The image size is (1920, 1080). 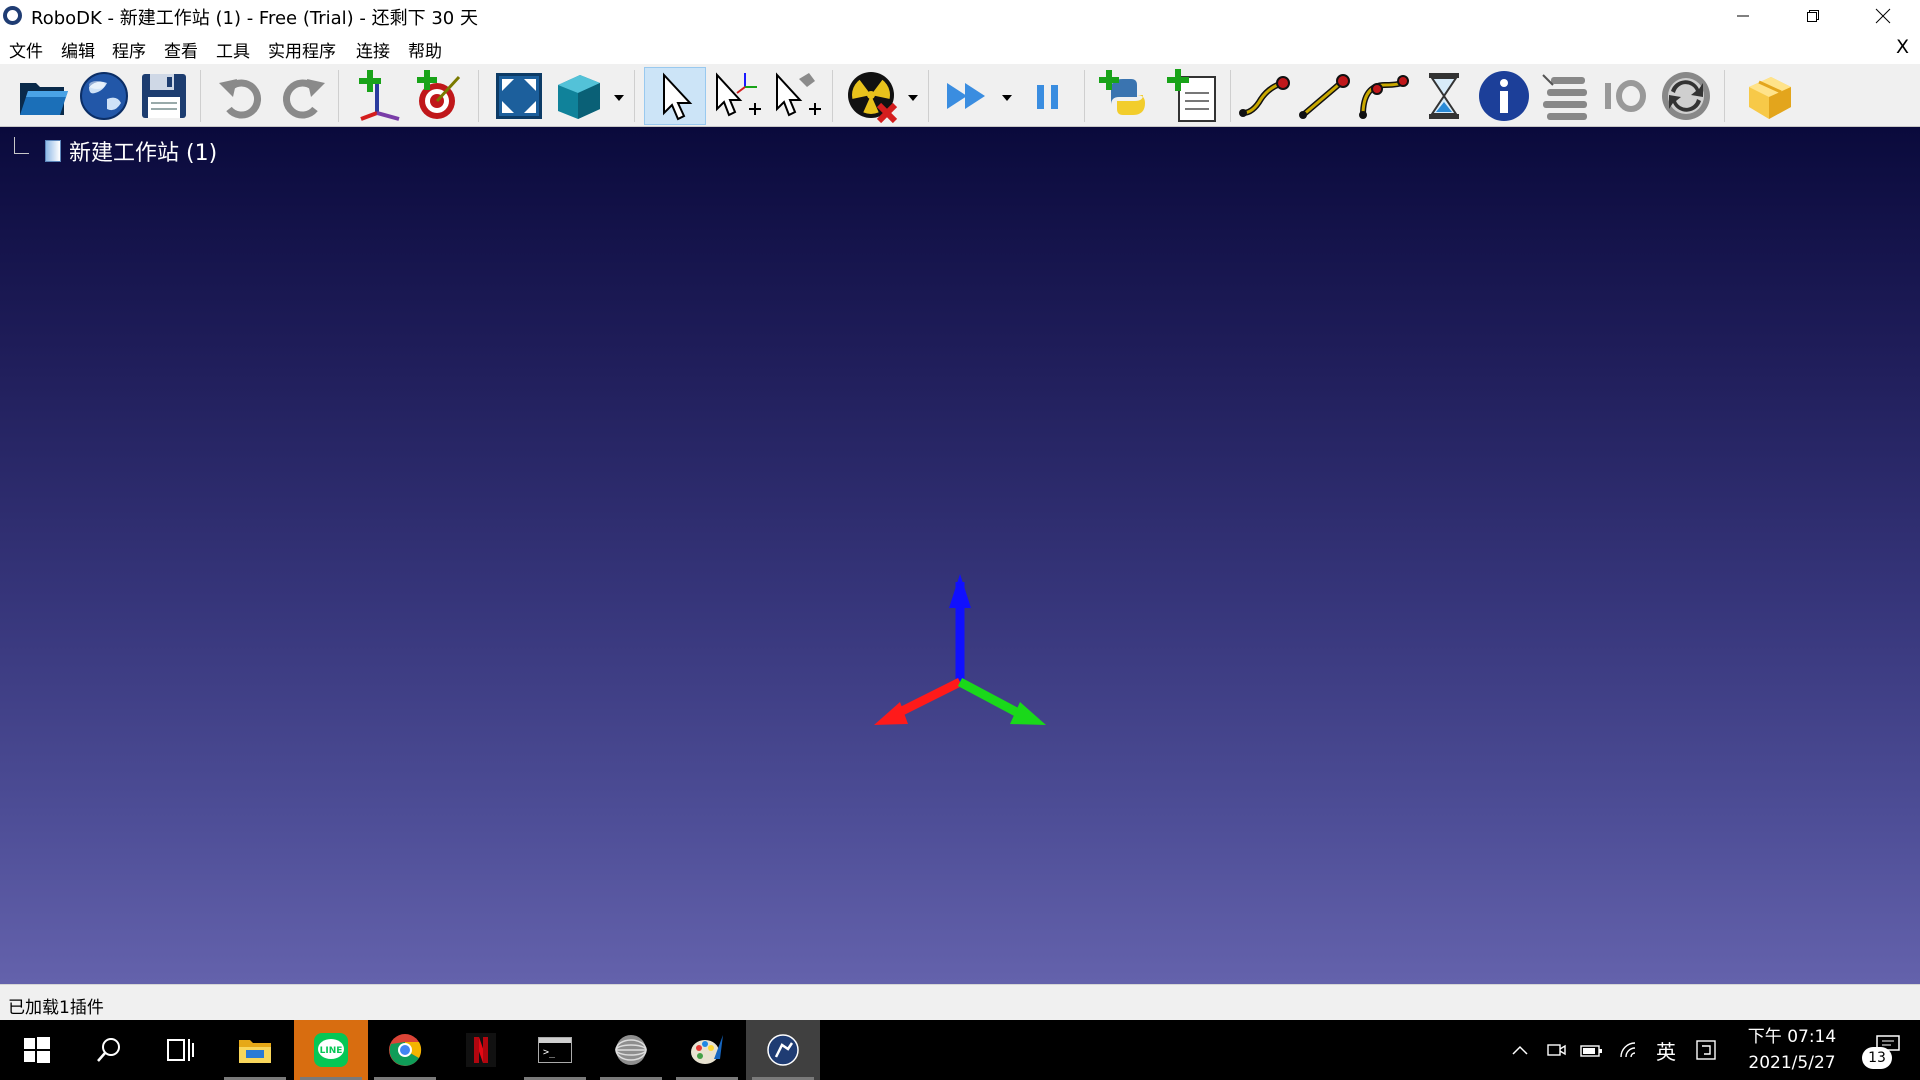 What do you see at coordinates (960, 649) in the screenshot?
I see `reference-axes` at bounding box center [960, 649].